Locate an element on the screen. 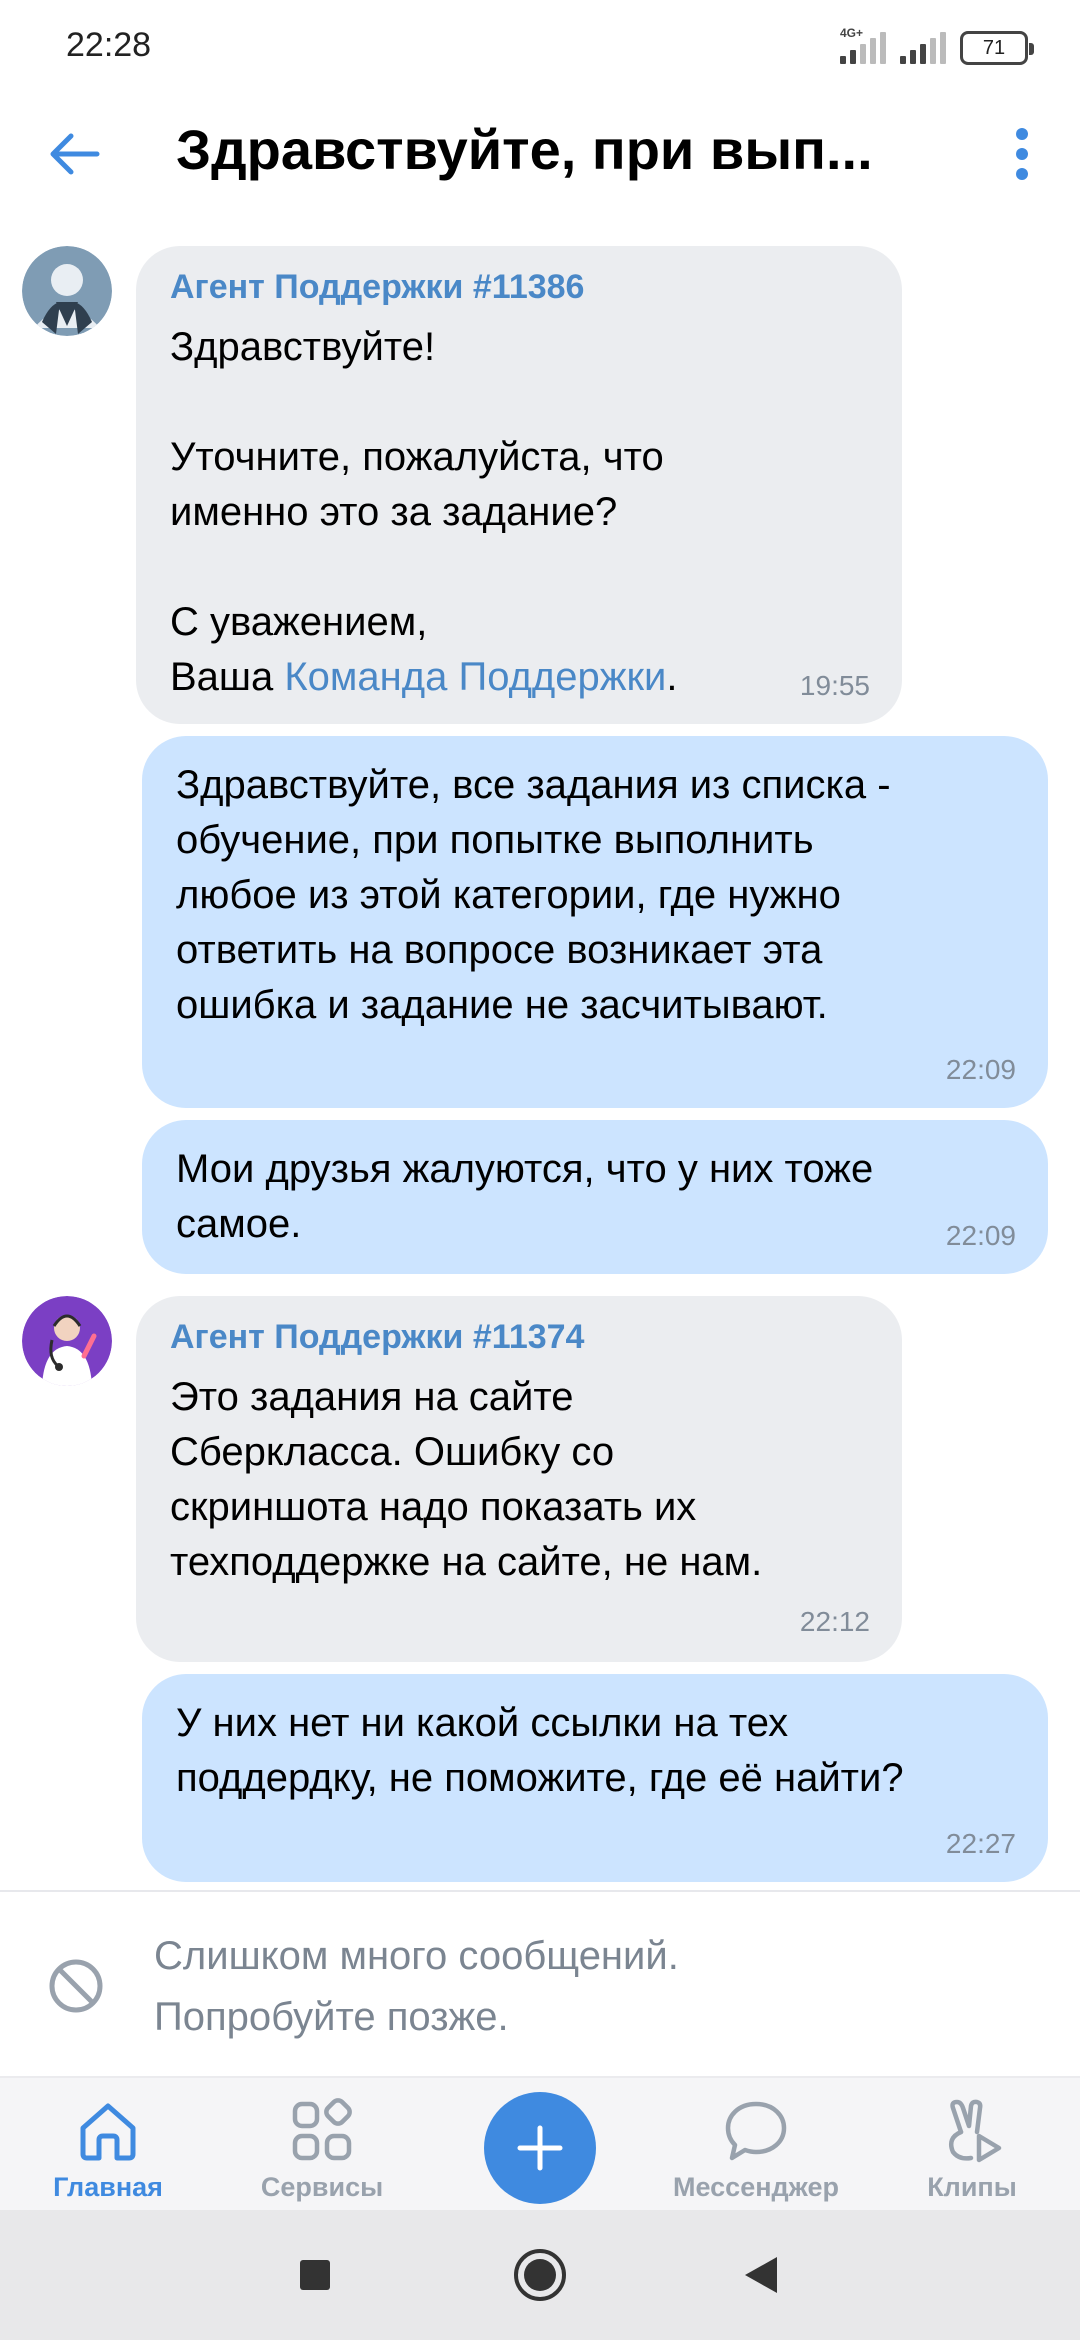 This screenshot has width=1080, height=2340. arrow-left-icon is located at coordinates (75, 154).